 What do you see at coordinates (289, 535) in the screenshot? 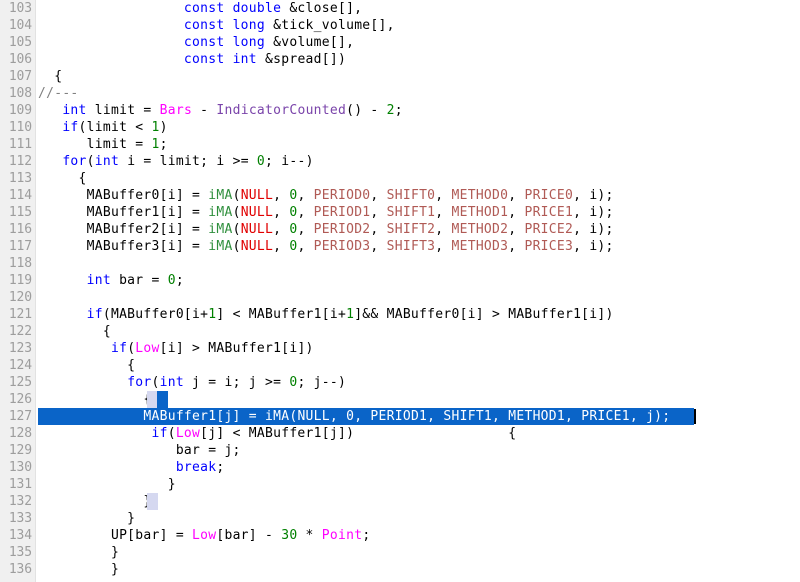
I see `token-num: 30` at bounding box center [289, 535].